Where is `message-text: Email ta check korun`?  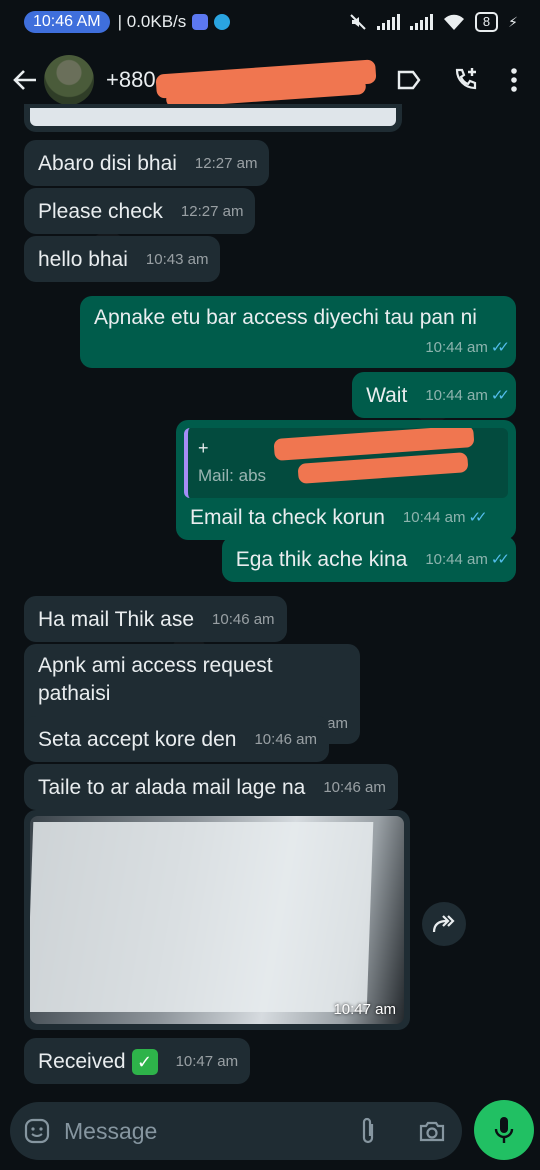
message-text: Email ta check korun is located at coordinates (287, 517).